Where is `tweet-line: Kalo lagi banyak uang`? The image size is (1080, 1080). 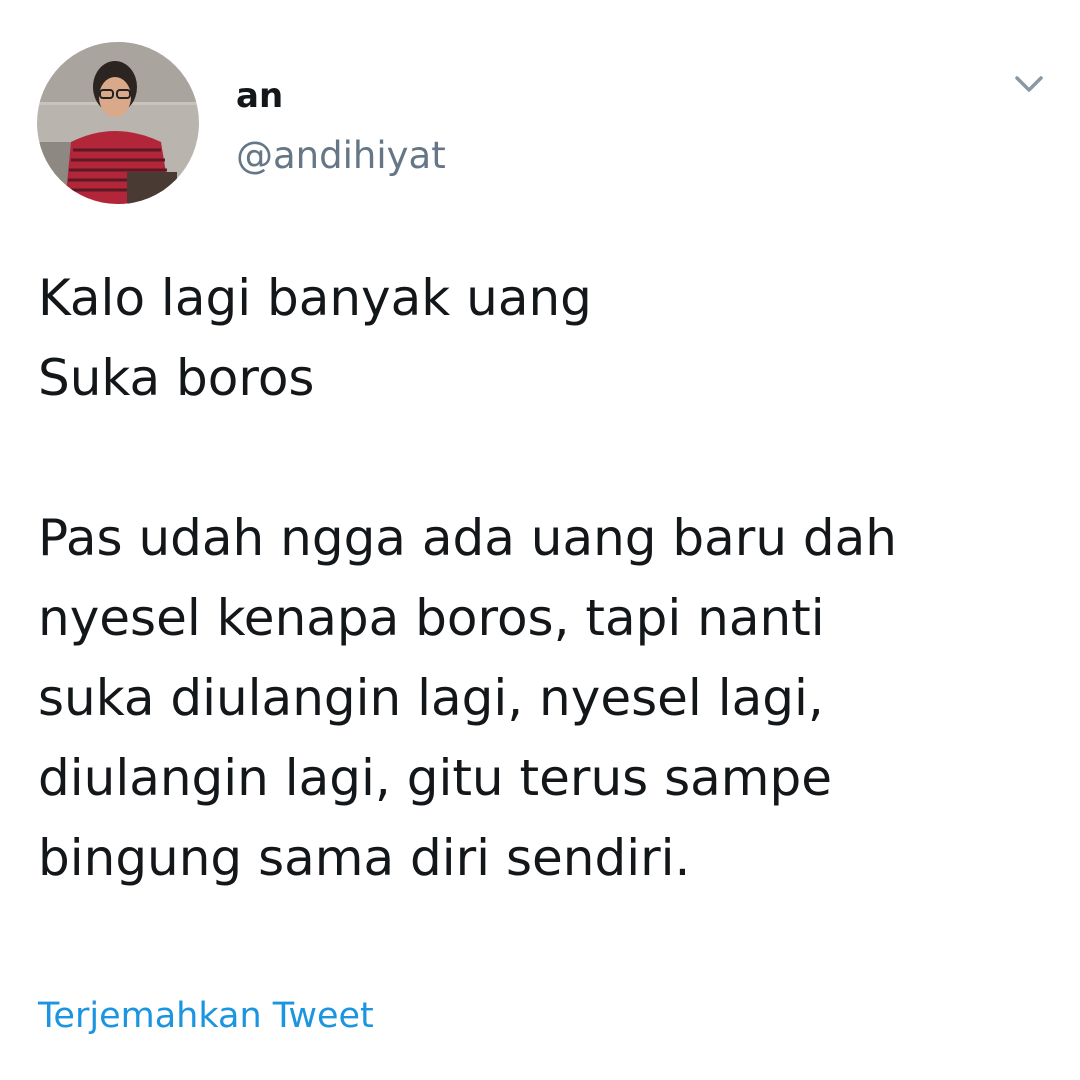 tweet-line: Kalo lagi banyak uang is located at coordinates (315, 298).